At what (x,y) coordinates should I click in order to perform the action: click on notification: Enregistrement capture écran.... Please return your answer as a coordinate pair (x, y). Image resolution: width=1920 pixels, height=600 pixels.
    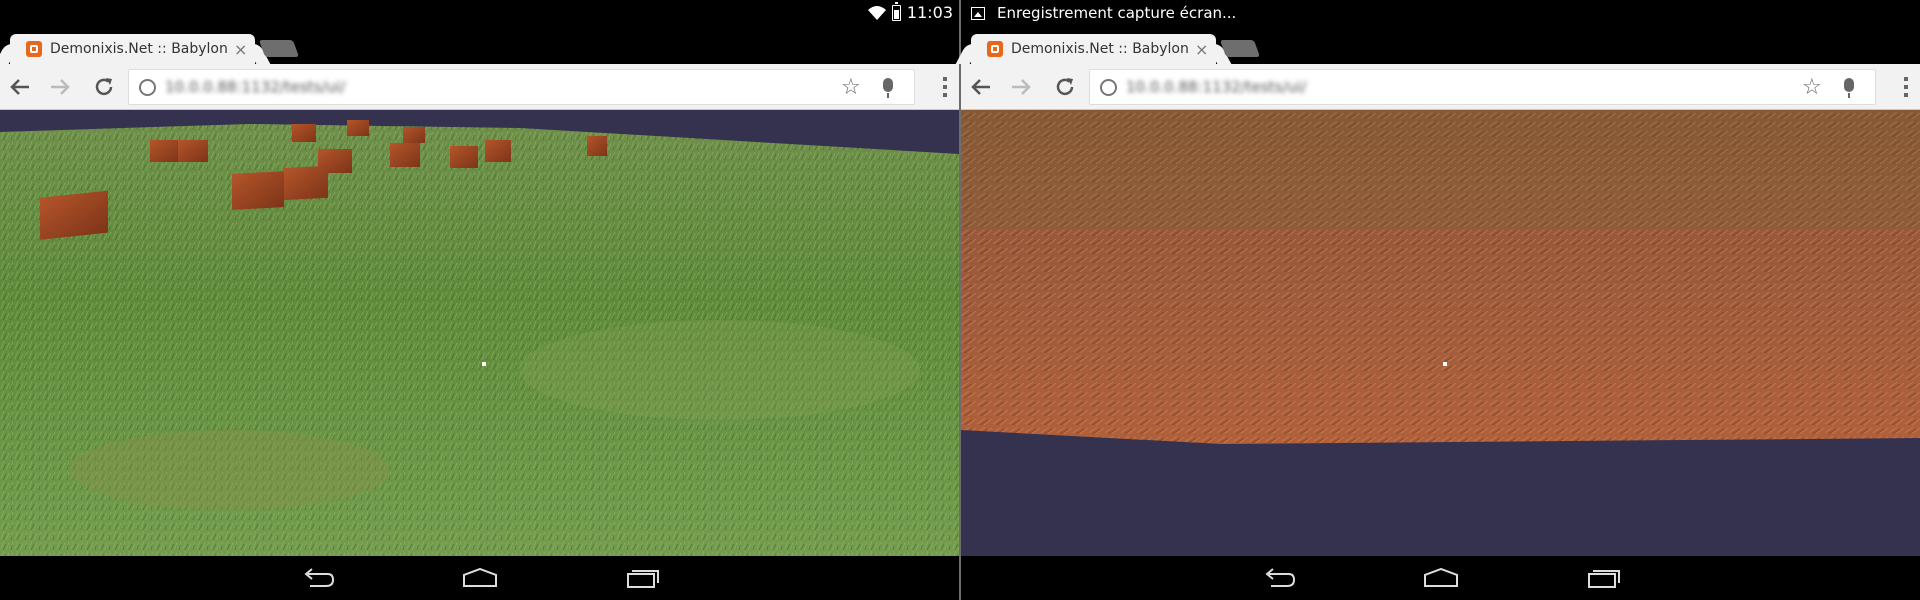
    Looking at the image, I should click on (1103, 13).